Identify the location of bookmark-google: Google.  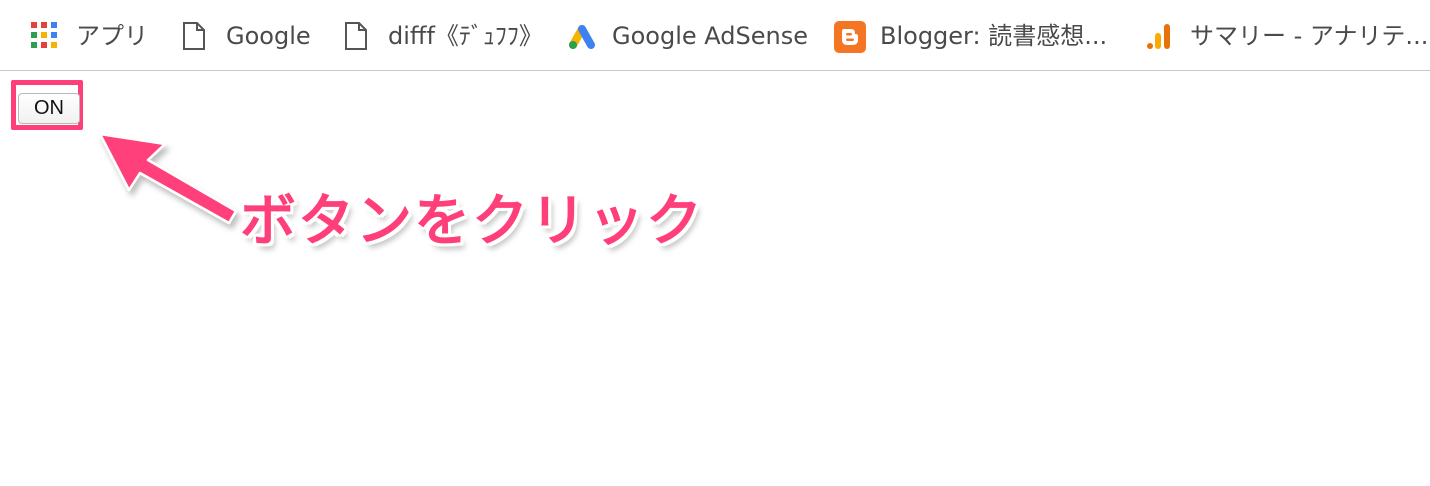
(245, 36).